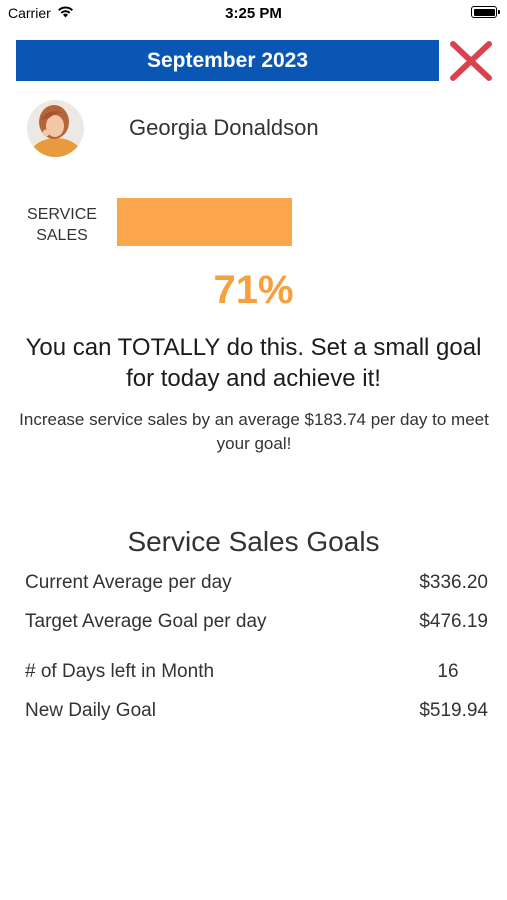 The image size is (507, 900). Describe the element at coordinates (453, 710) in the screenshot. I see `goal-value: $519.94` at that location.